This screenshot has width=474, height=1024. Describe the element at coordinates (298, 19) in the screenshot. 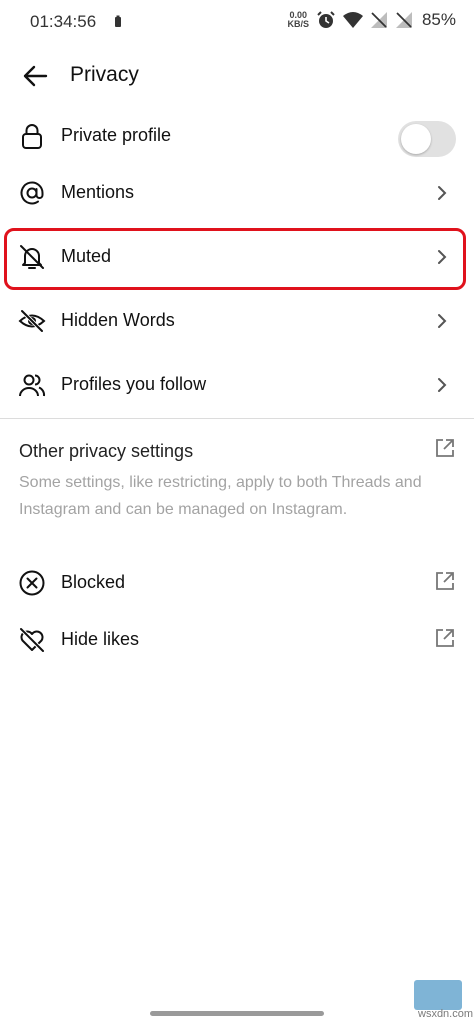

I see `network-speed: 0.00 KB/S` at that location.